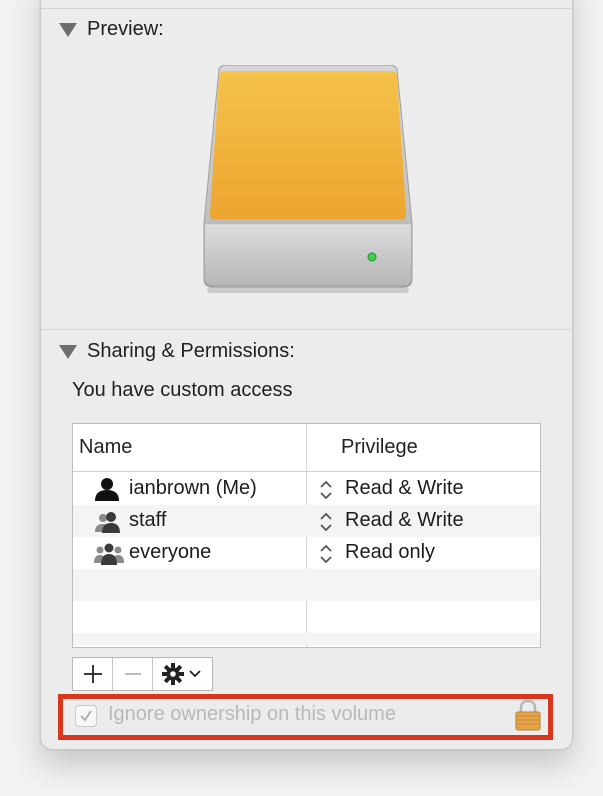 Image resolution: width=603 pixels, height=796 pixels. I want to click on ignore-ownership-label: Ignore ownership on this volume, so click(252, 714).